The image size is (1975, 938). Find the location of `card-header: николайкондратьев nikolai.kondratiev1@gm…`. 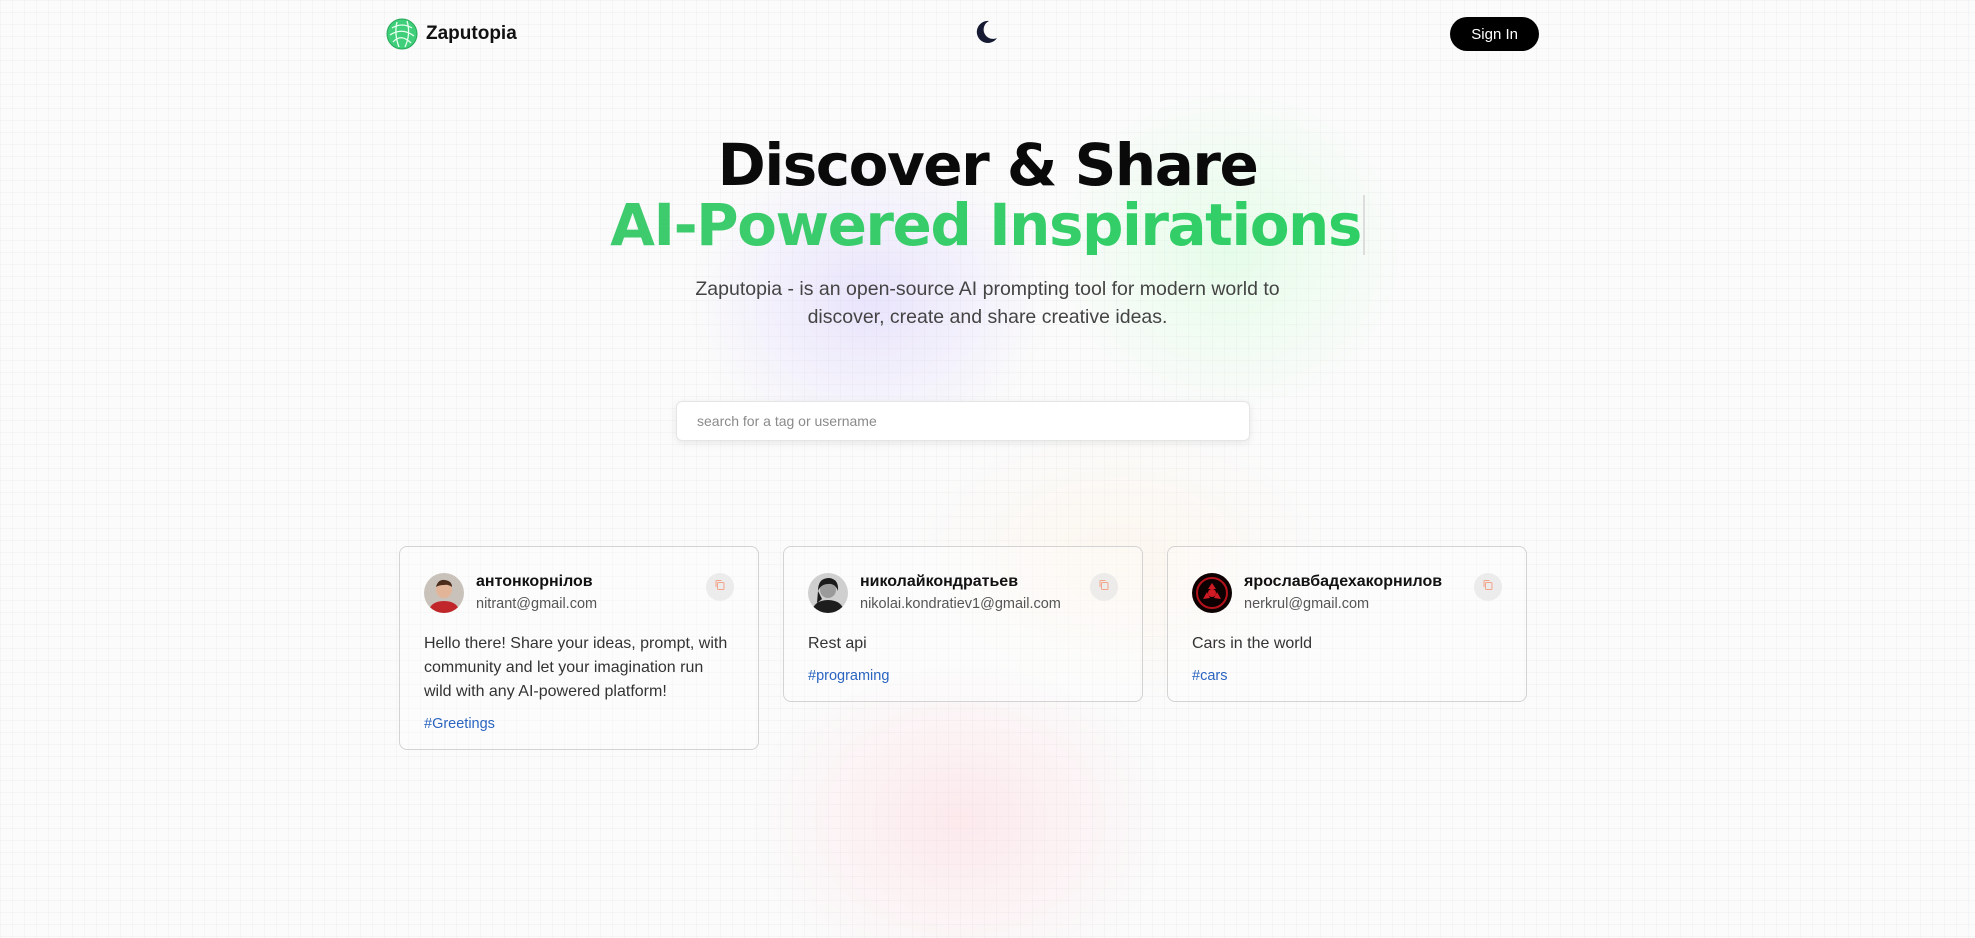

card-header: николайкондратьев nikolai.kondratiev1@gm… is located at coordinates (963, 593).